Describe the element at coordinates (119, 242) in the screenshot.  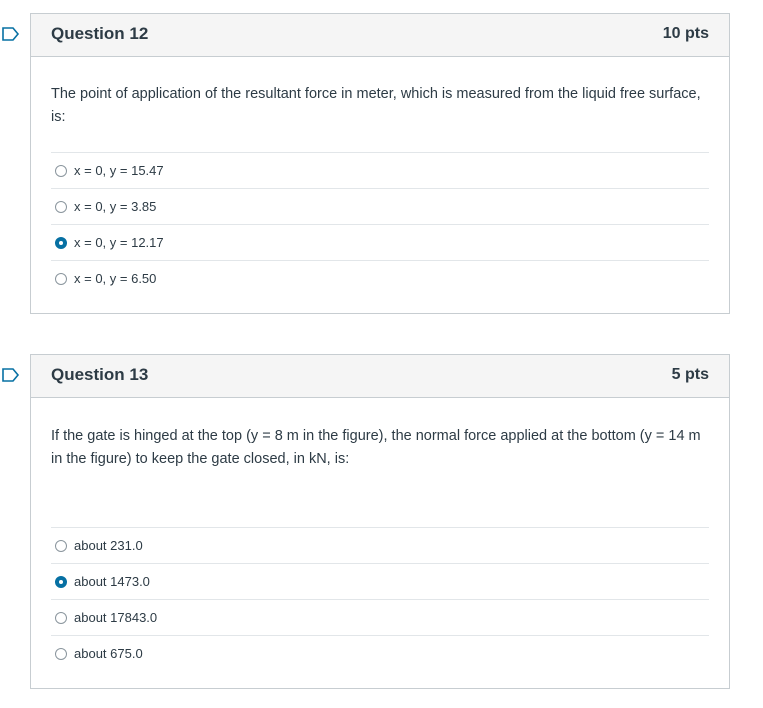
I see `answer-label: x = 0, y = 12.17` at that location.